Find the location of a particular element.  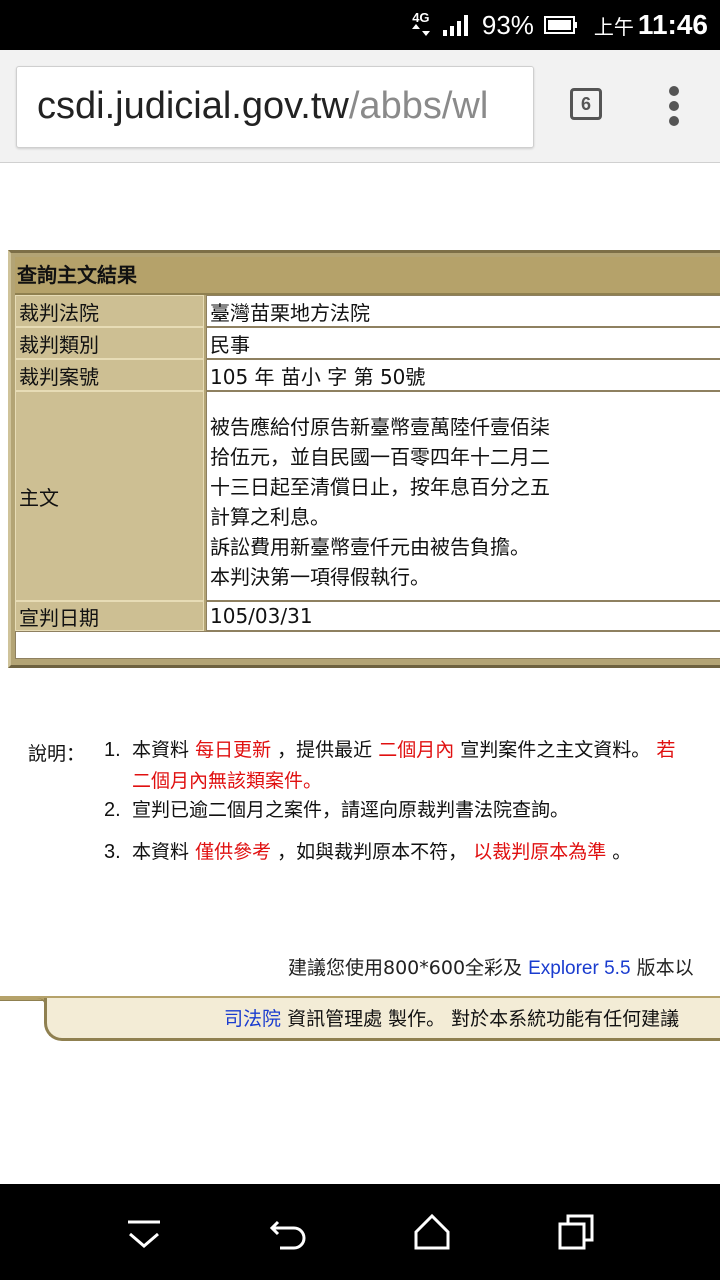

tab-count: 6 is located at coordinates (585, 103).